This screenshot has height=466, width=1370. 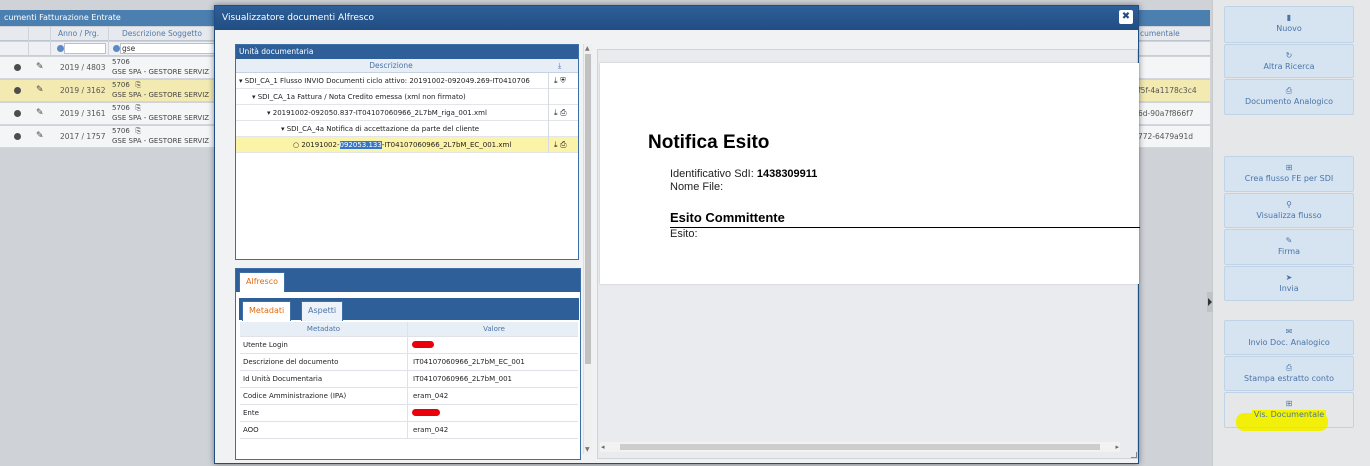 I want to click on resize-grip-icon, so click(x=1134, y=455).